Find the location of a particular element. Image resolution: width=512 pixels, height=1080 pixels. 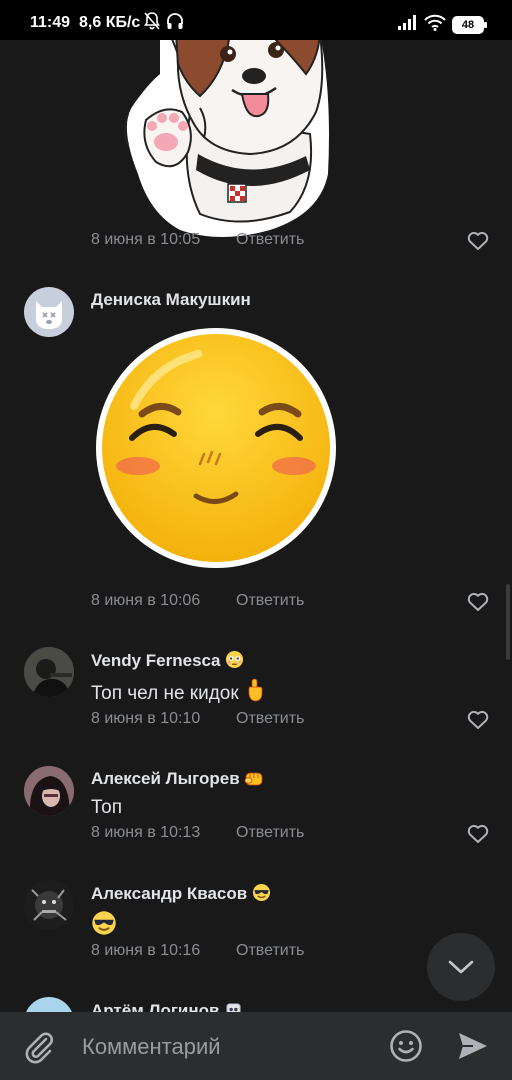

comment-input is located at coordinates (227, 1047).